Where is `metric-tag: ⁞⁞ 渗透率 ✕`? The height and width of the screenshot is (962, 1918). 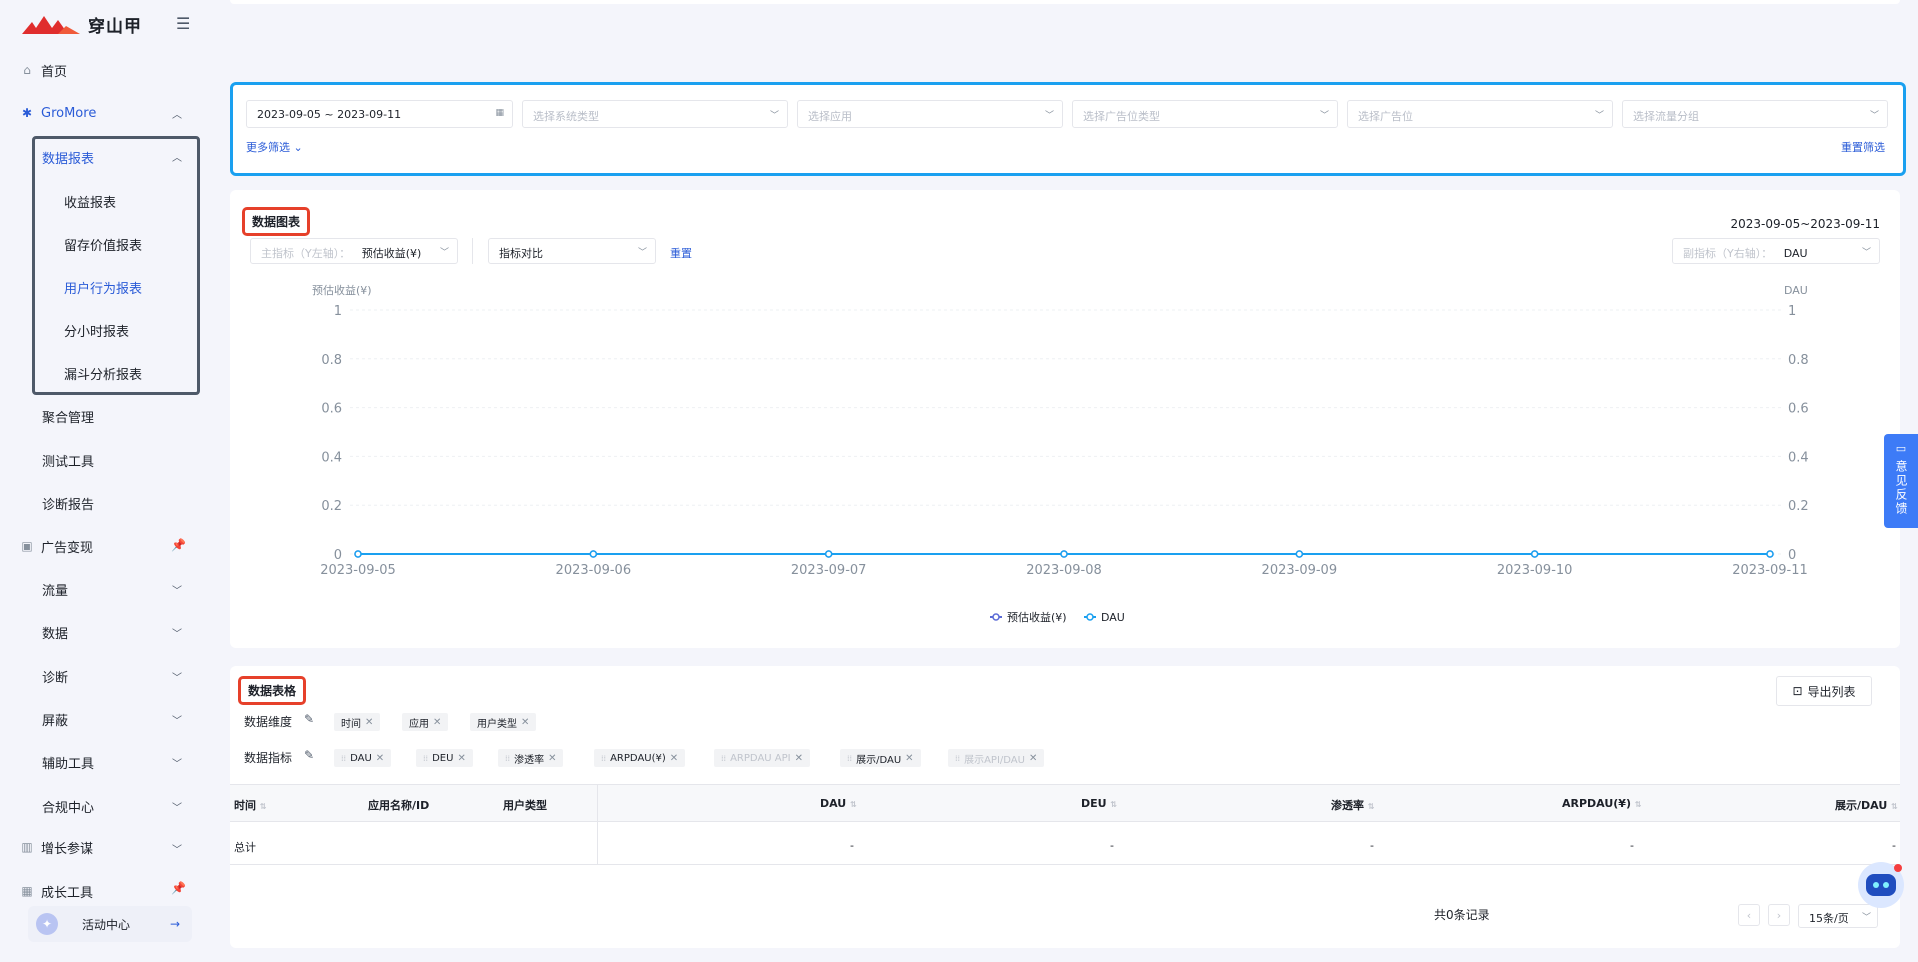 metric-tag: ⁞⁞ 渗透率 ✕ is located at coordinates (531, 758).